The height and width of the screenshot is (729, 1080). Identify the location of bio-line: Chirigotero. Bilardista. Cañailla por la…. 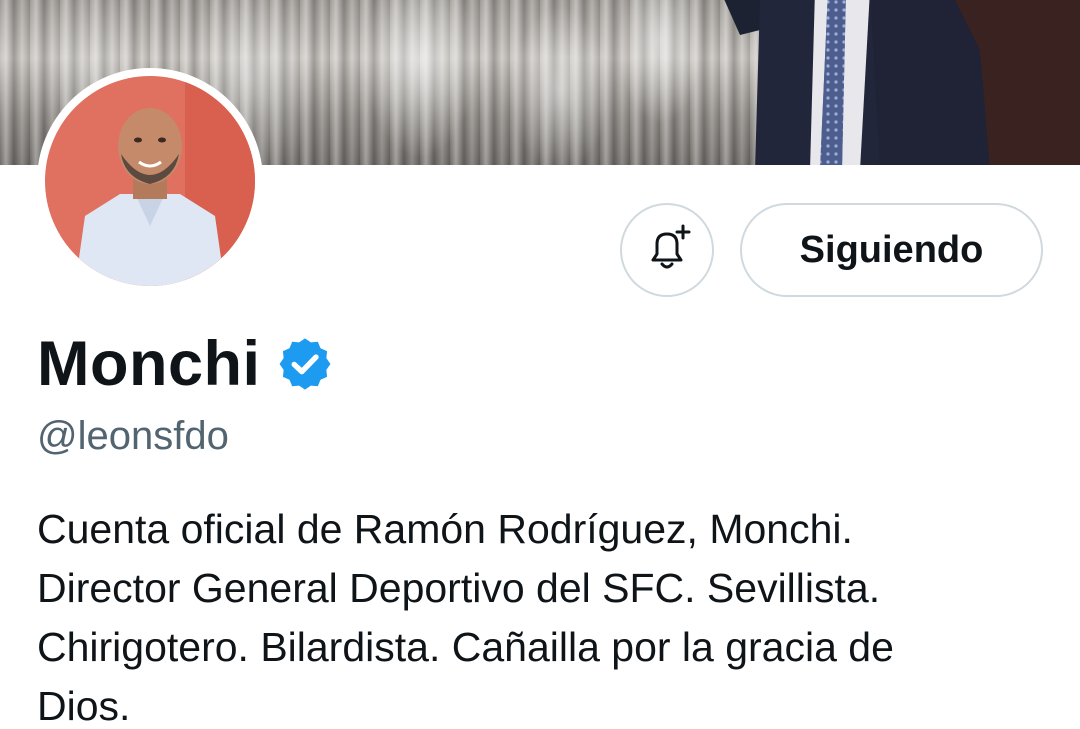
(465, 647).